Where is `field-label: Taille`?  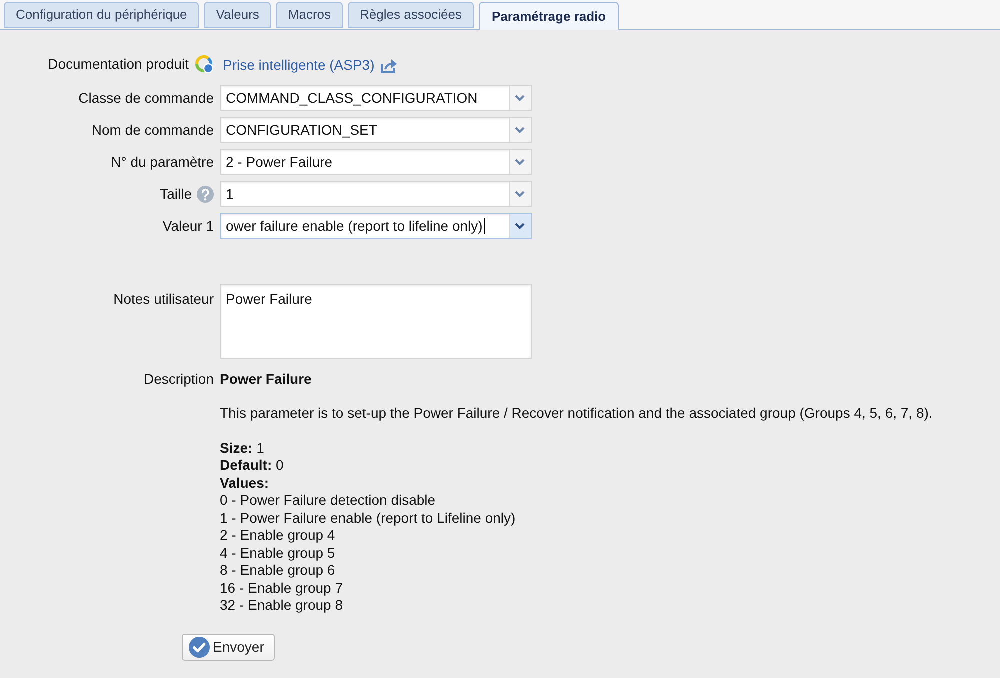 field-label: Taille is located at coordinates (176, 194).